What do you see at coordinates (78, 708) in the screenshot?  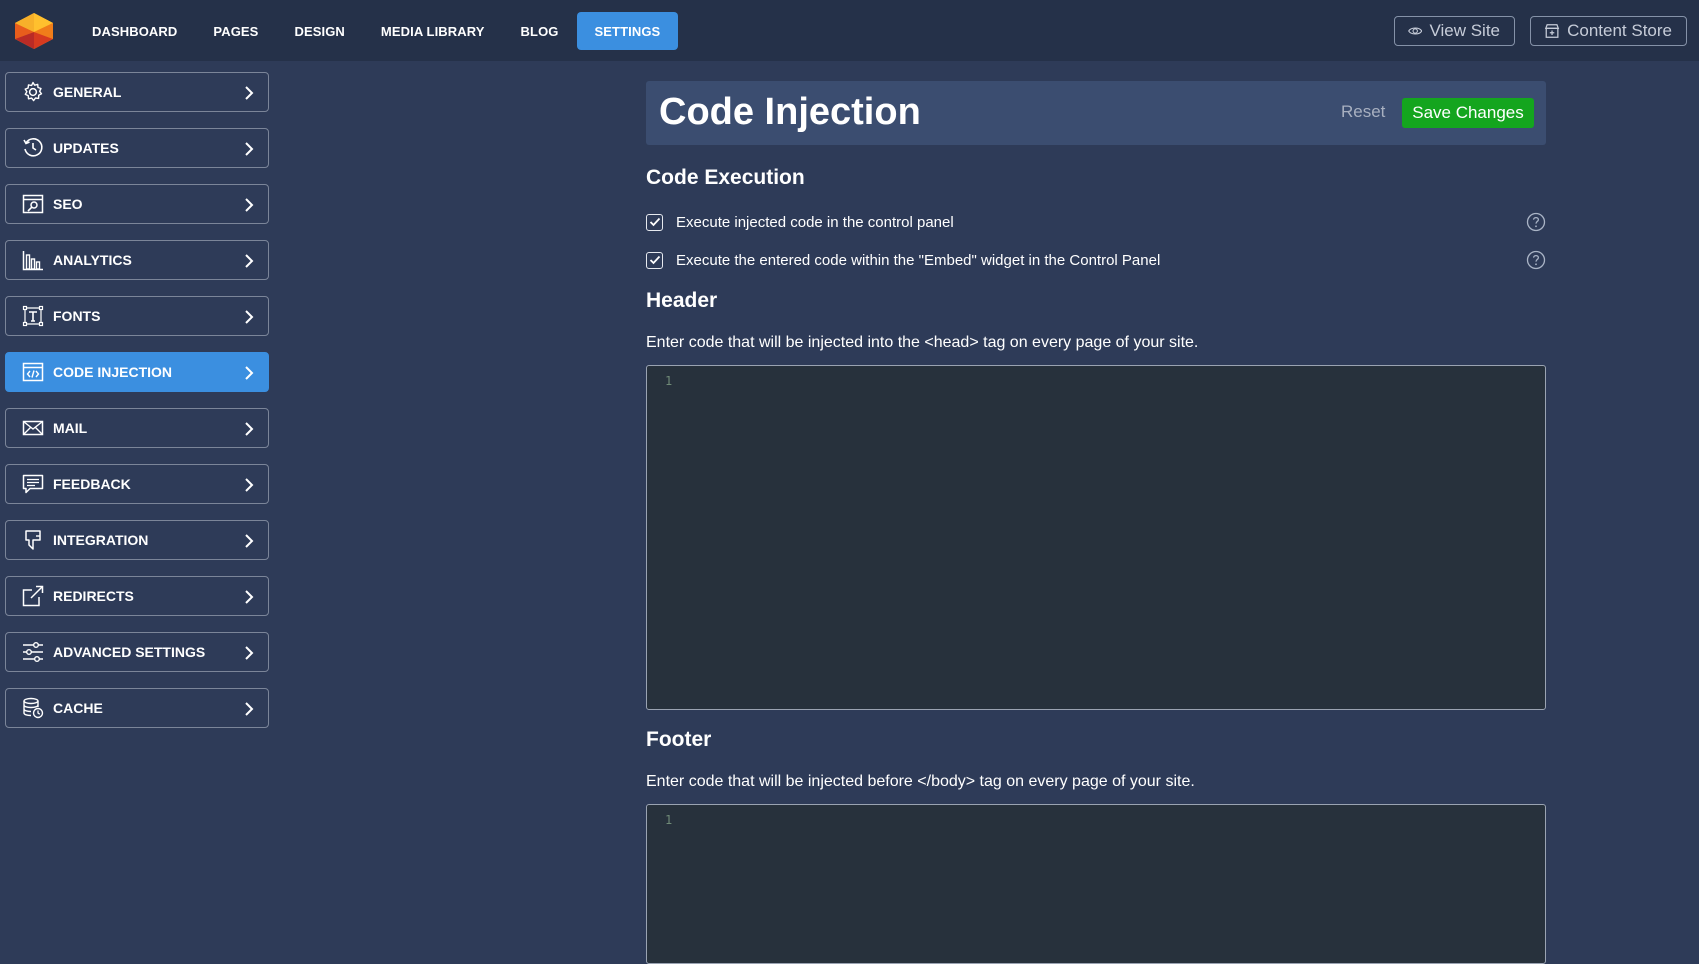 I see `sidebar-item-label: CACHE` at bounding box center [78, 708].